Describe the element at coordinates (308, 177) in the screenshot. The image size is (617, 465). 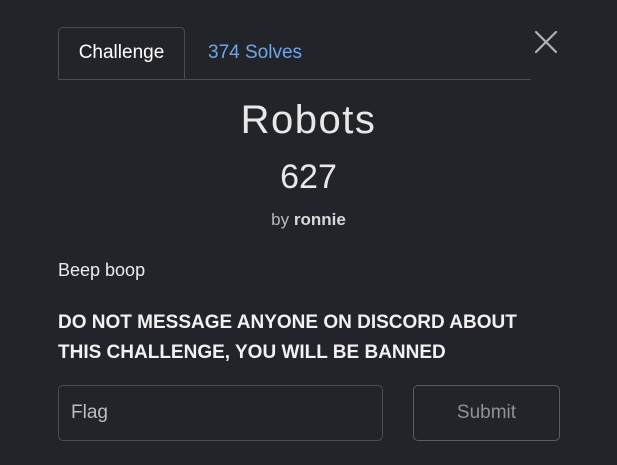
I see `challenge-points: 627` at that location.